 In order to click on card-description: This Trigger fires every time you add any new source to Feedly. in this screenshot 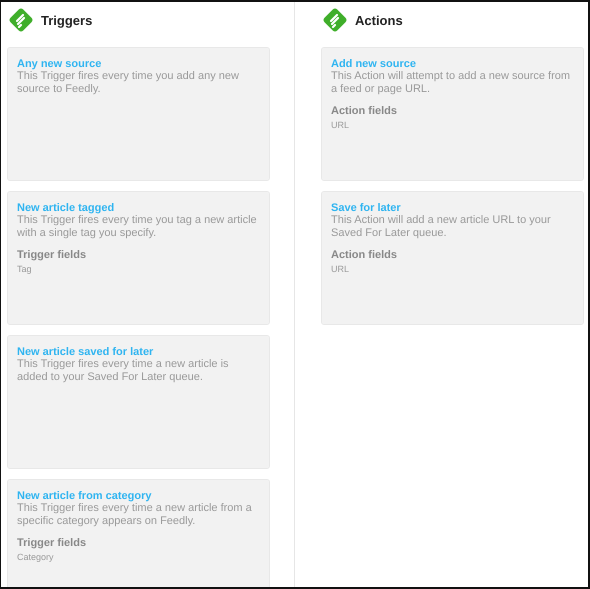, I will do `click(128, 82)`.